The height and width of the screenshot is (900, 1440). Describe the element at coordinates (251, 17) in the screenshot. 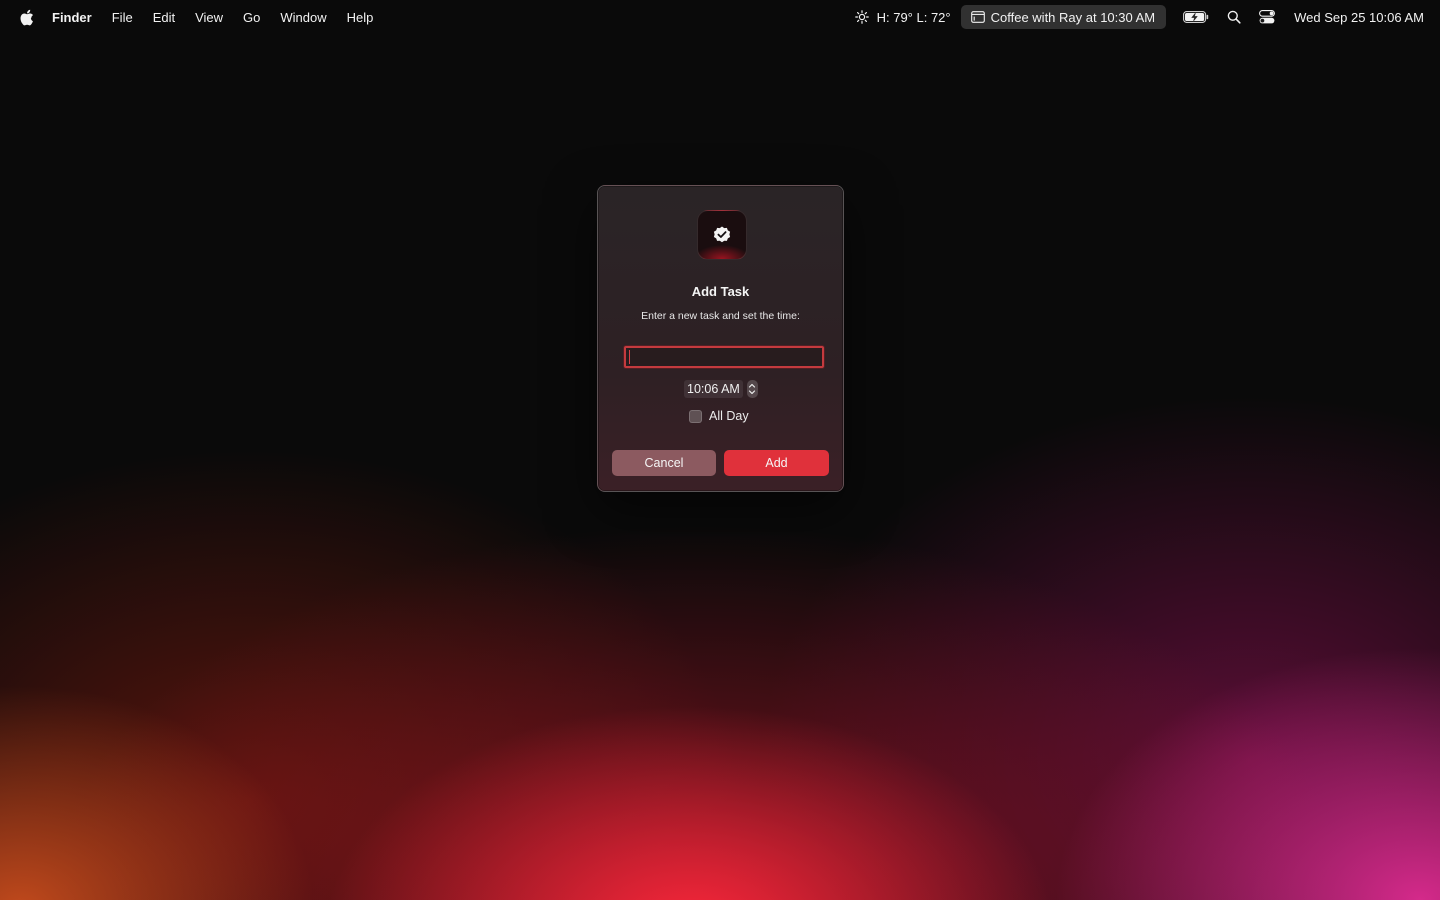

I see `menu-go: Go` at that location.